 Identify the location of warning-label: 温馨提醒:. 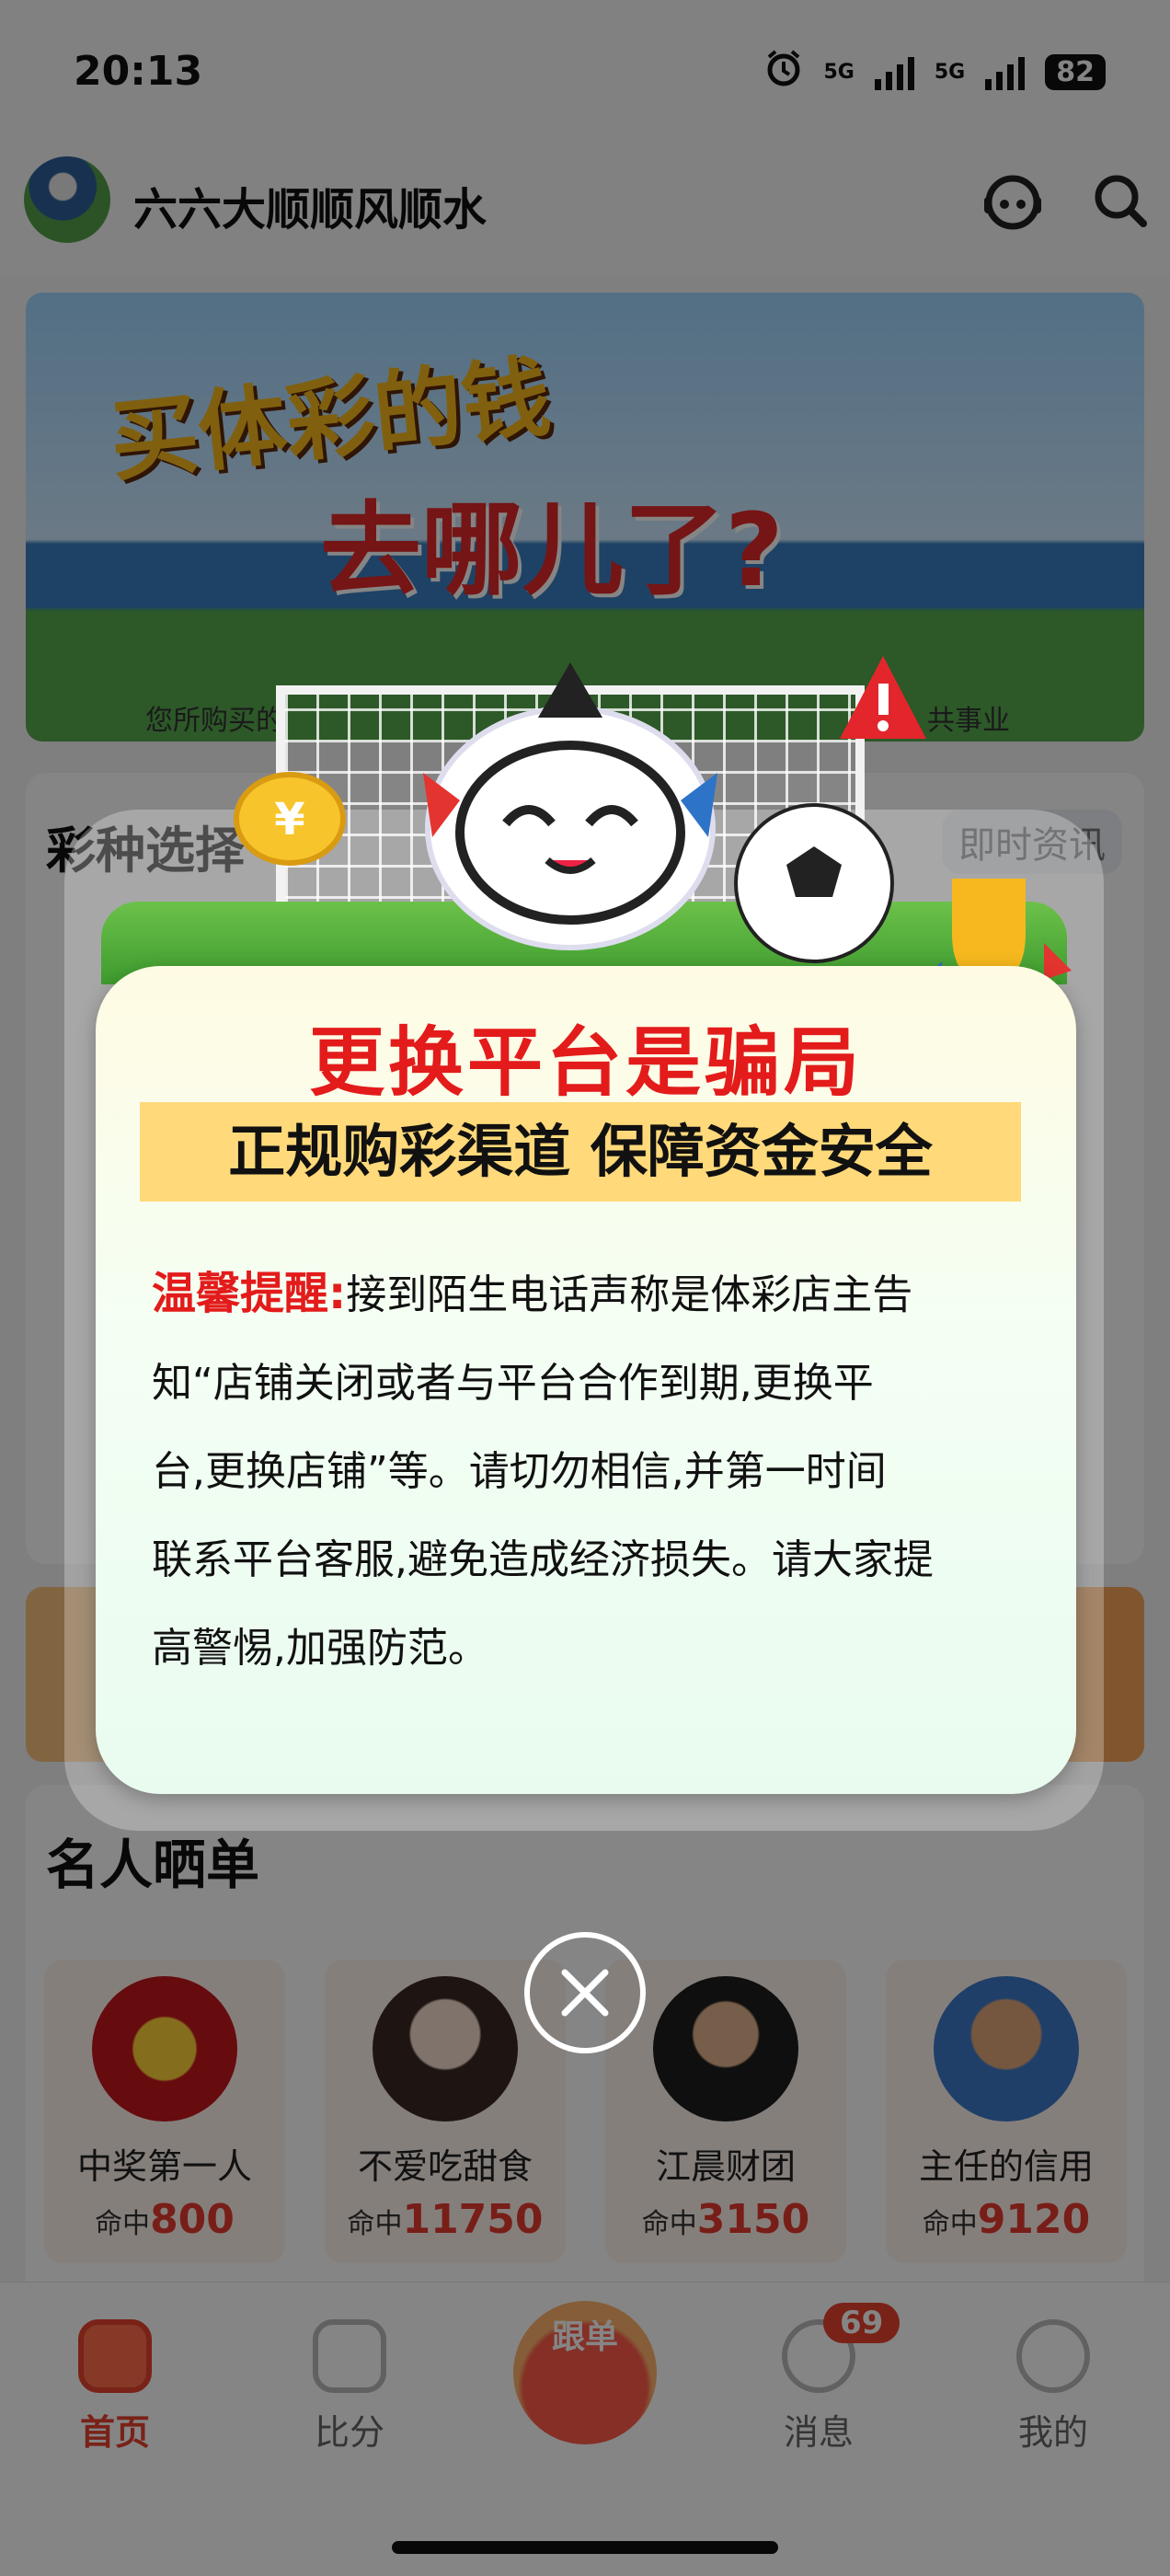
(249, 1293).